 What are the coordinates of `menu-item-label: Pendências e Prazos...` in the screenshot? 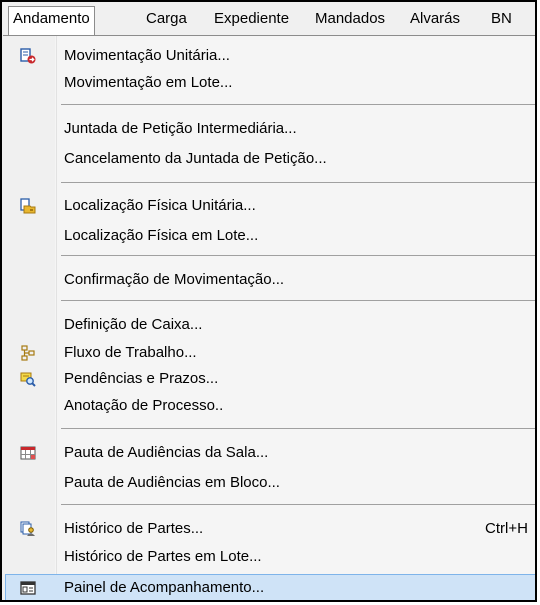 It's located at (141, 378).